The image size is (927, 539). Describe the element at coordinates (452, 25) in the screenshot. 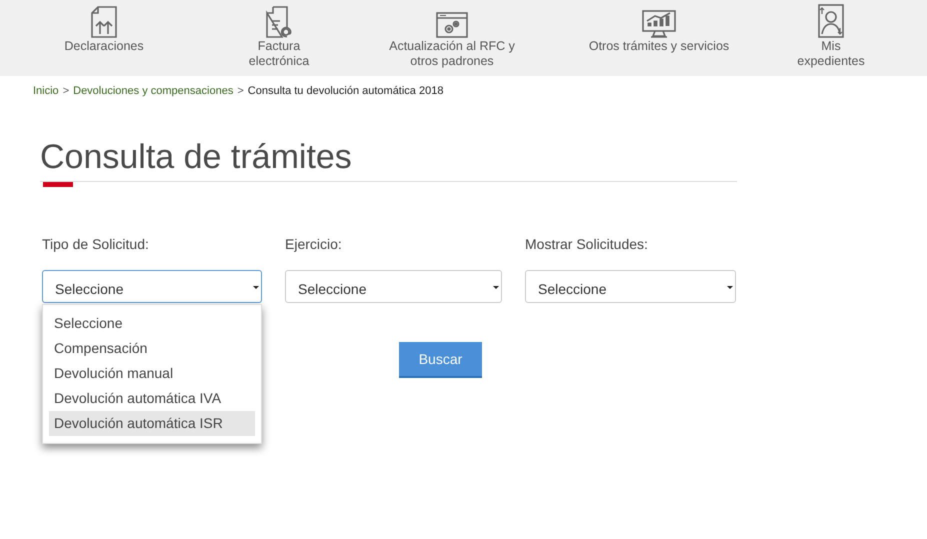

I see `browser-gears-icon` at that location.